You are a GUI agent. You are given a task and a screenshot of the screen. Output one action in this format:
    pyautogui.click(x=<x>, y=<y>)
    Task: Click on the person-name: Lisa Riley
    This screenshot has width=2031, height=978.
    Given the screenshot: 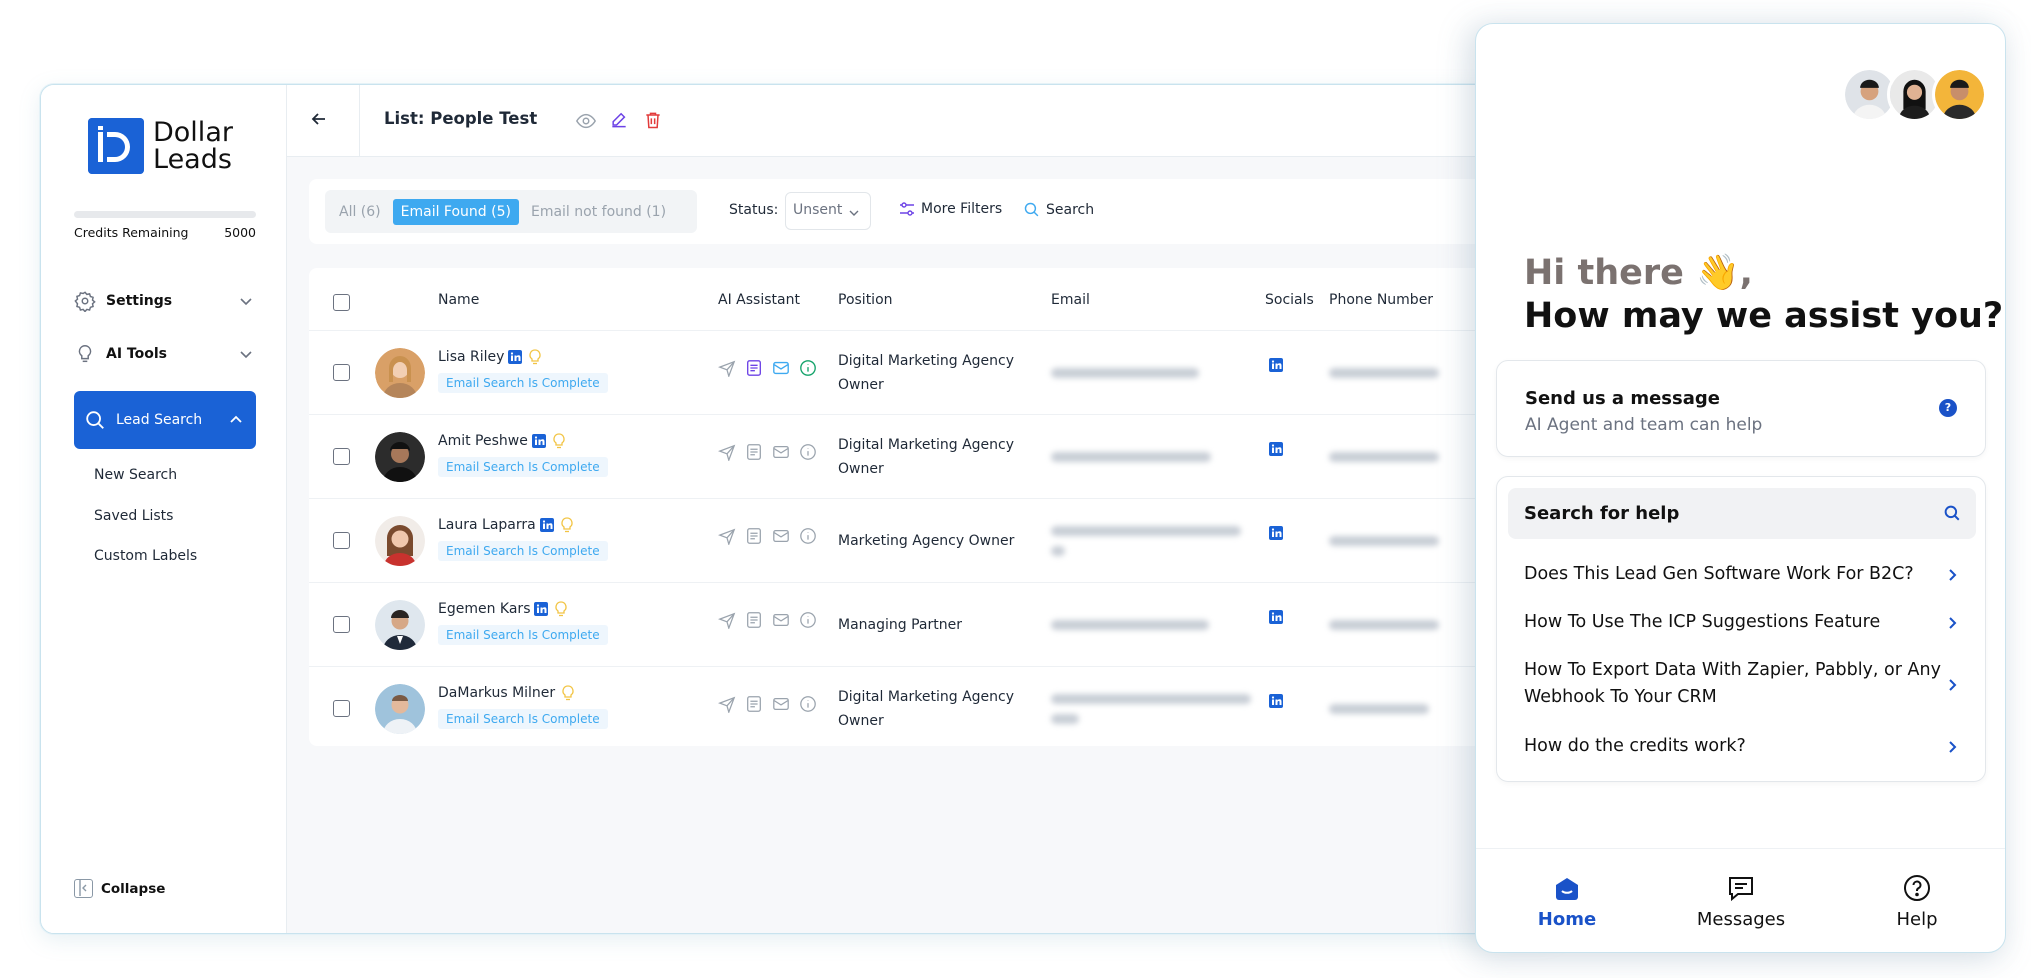 What is the action you would take?
    pyautogui.click(x=490, y=357)
    